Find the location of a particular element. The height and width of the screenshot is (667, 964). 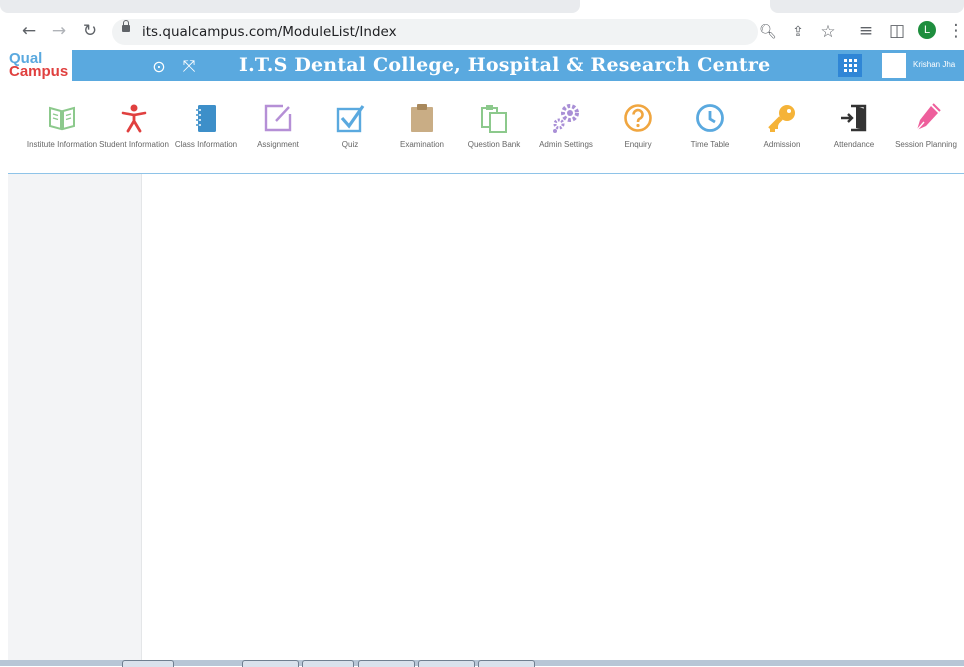

question-icon is located at coordinates (638, 118).